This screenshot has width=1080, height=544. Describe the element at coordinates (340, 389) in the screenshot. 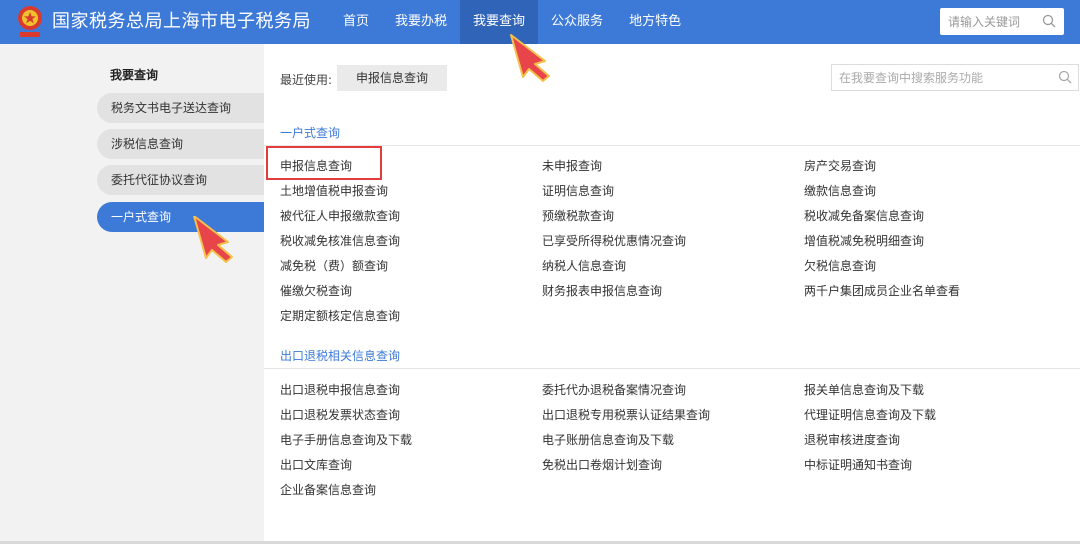

I see `link-export-refund-declaration-query: 出口退税申报信息查询` at that location.